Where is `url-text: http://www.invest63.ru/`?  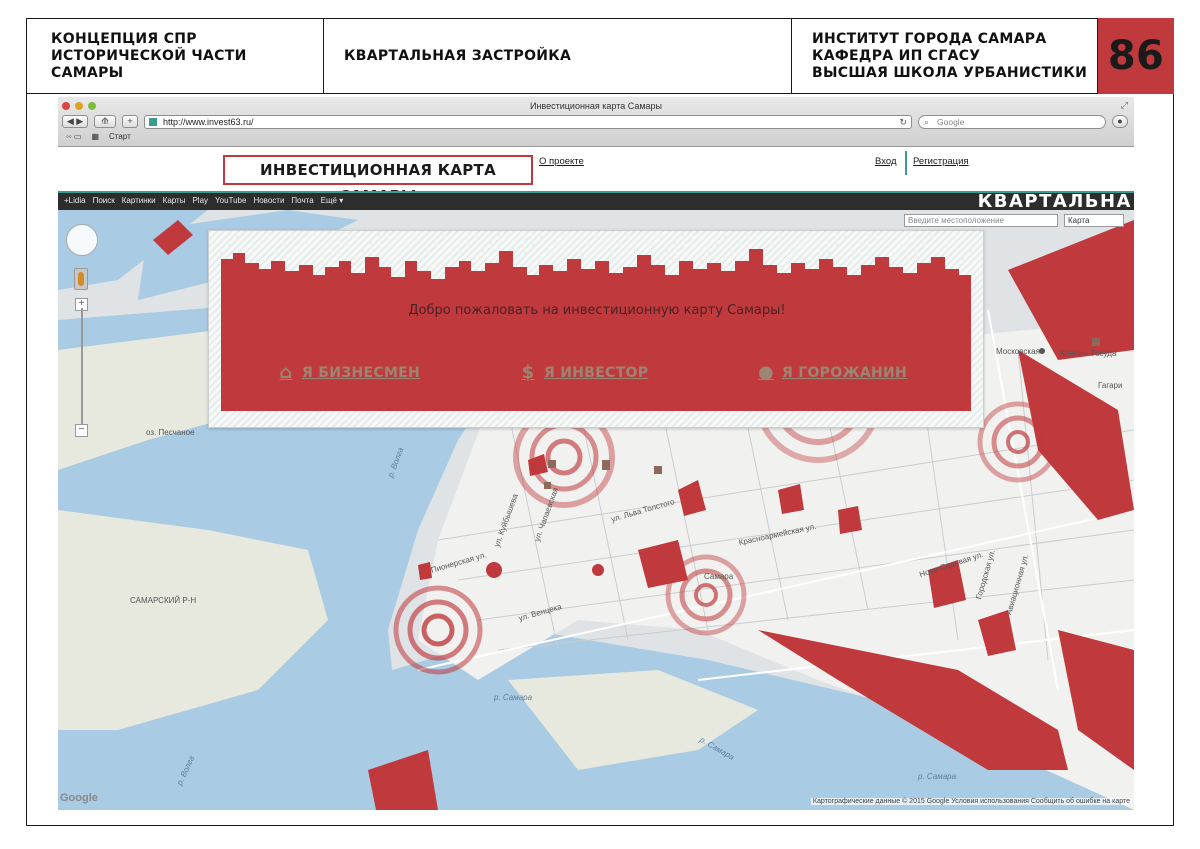 url-text: http://www.invest63.ru/ is located at coordinates (208, 122).